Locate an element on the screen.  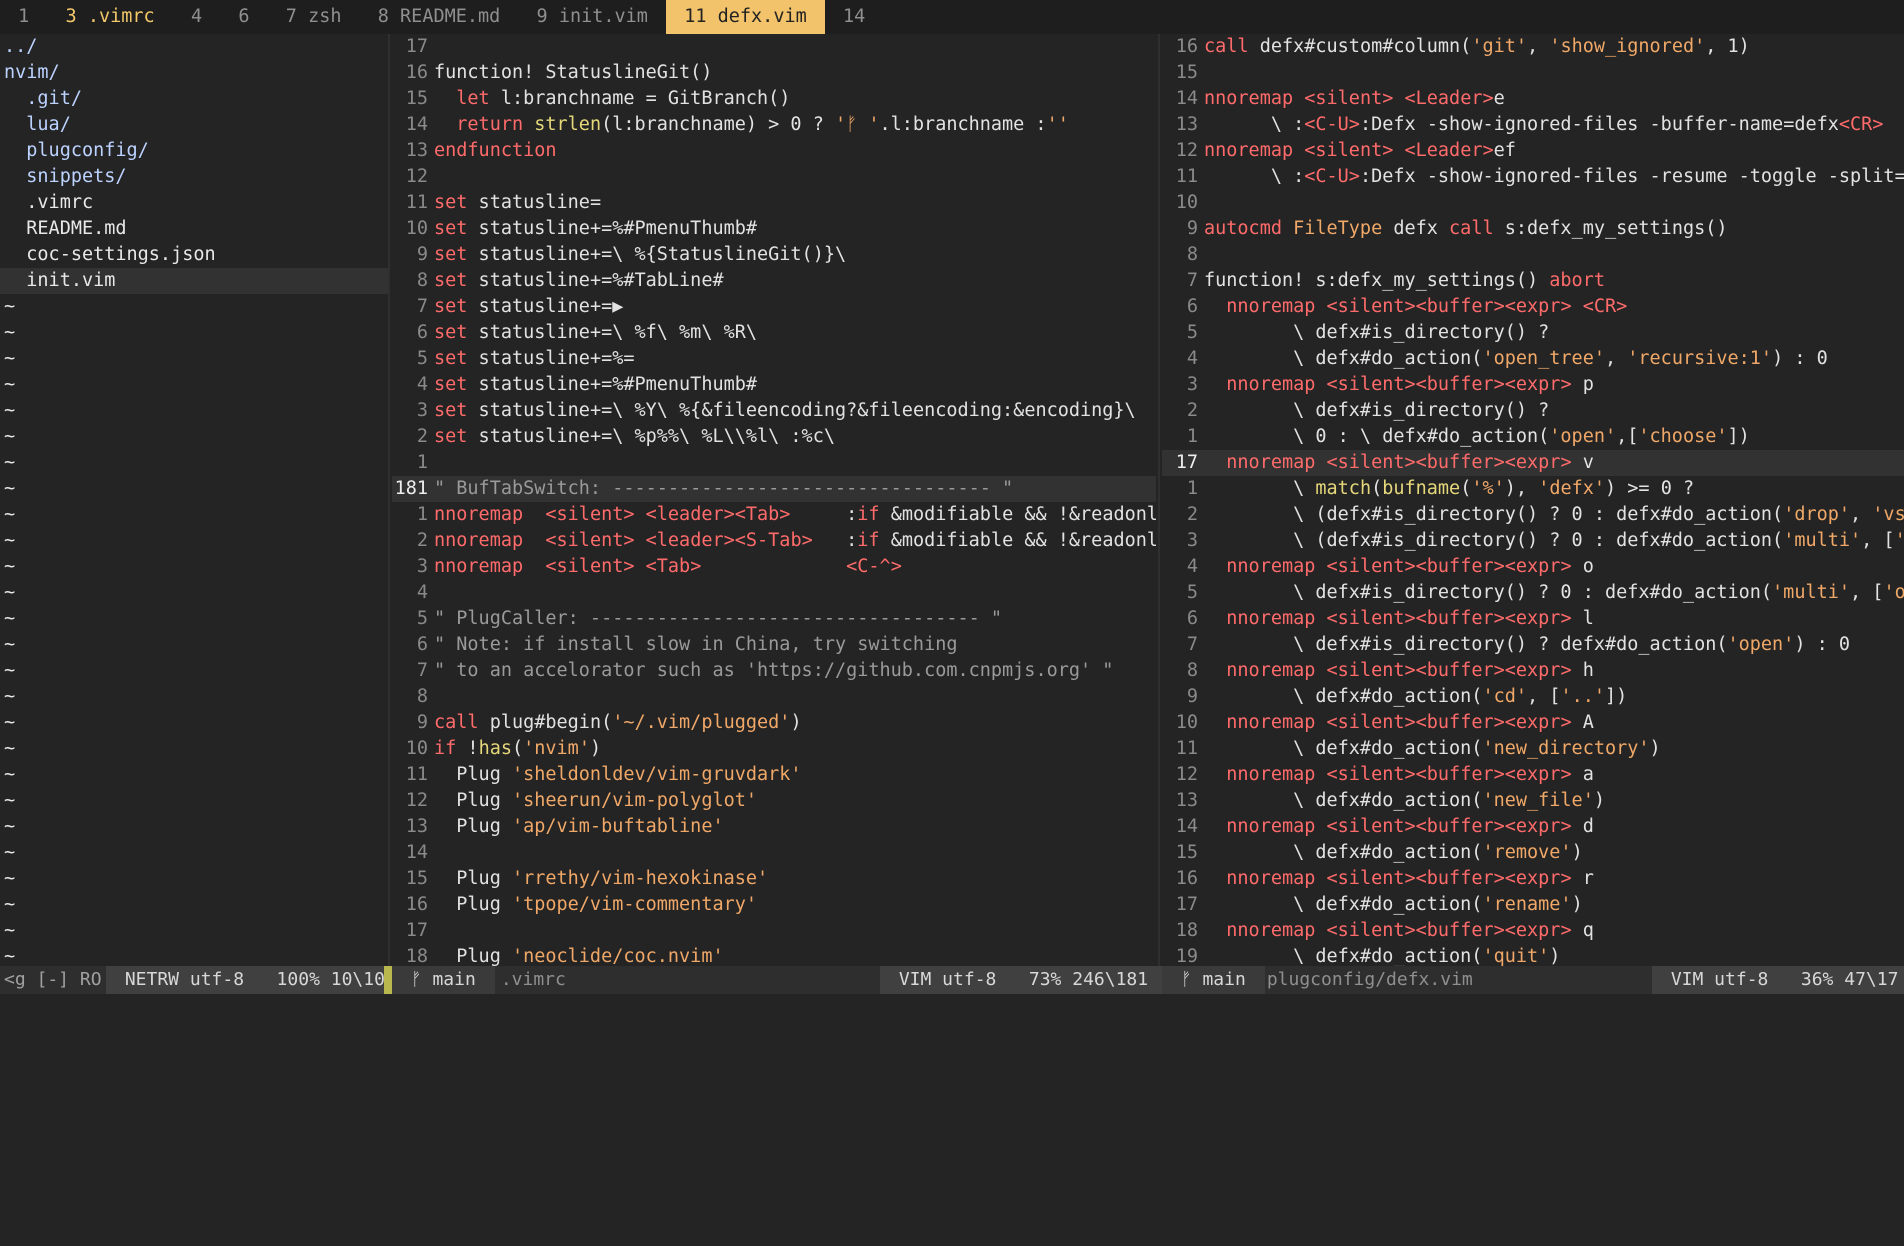
line-text: \ defx#is_directory() ? is located at coordinates (1554, 411).